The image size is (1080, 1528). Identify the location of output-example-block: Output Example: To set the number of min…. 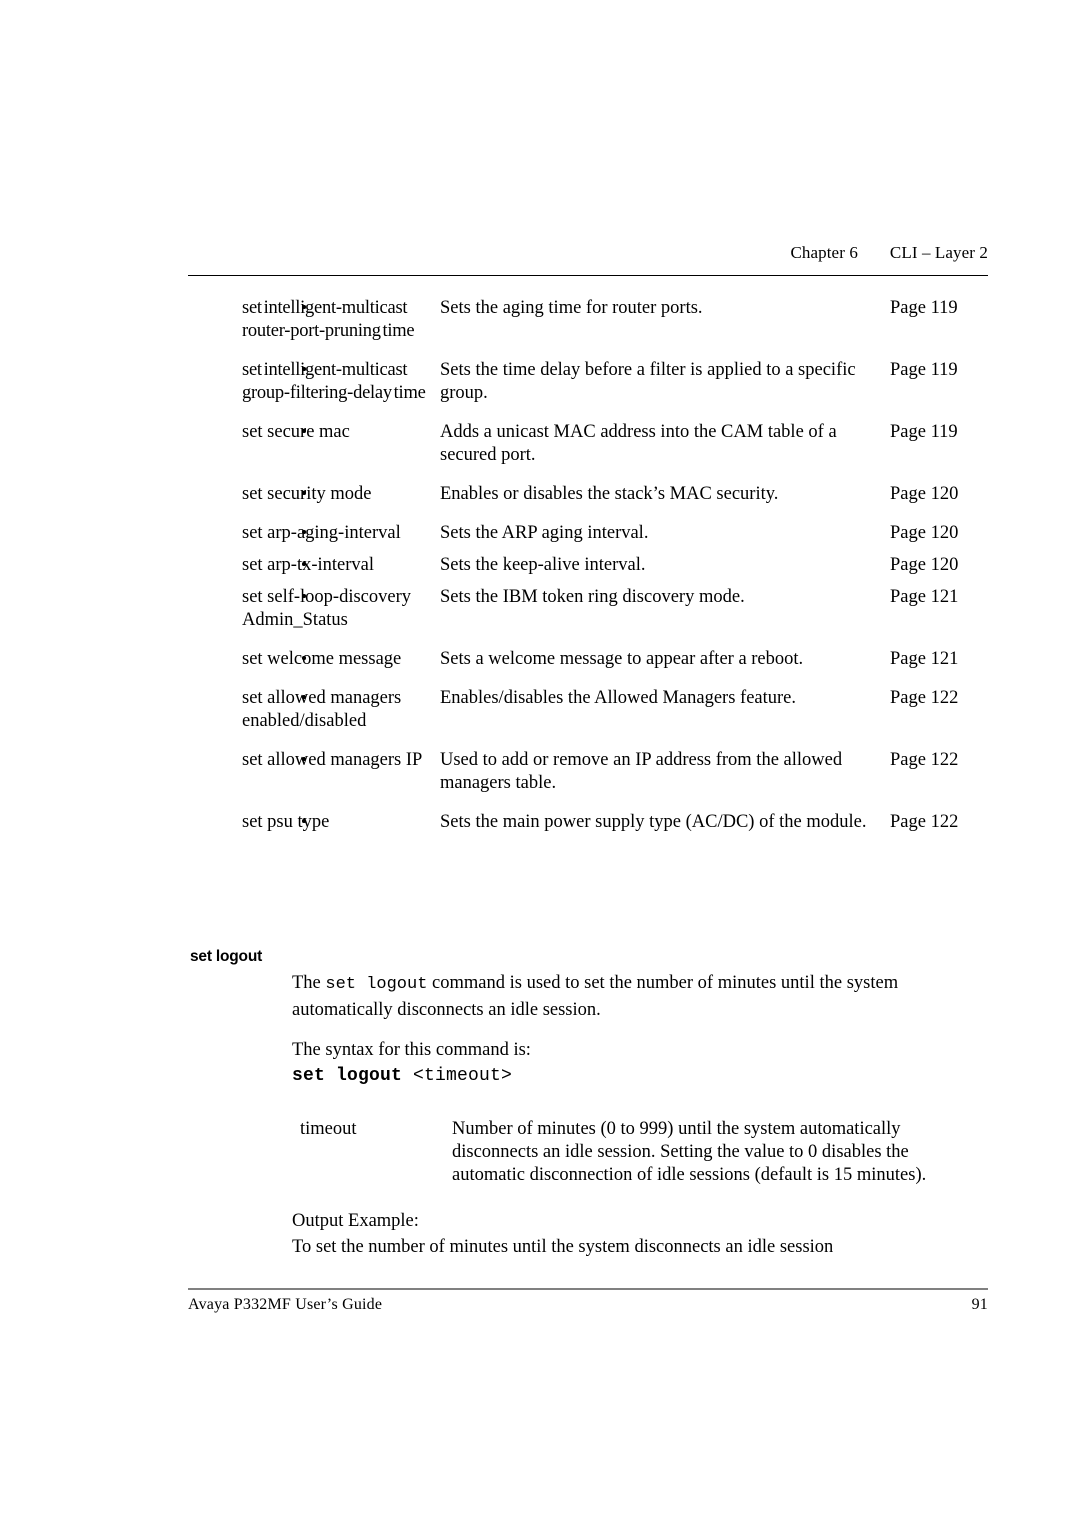
(630, 1234).